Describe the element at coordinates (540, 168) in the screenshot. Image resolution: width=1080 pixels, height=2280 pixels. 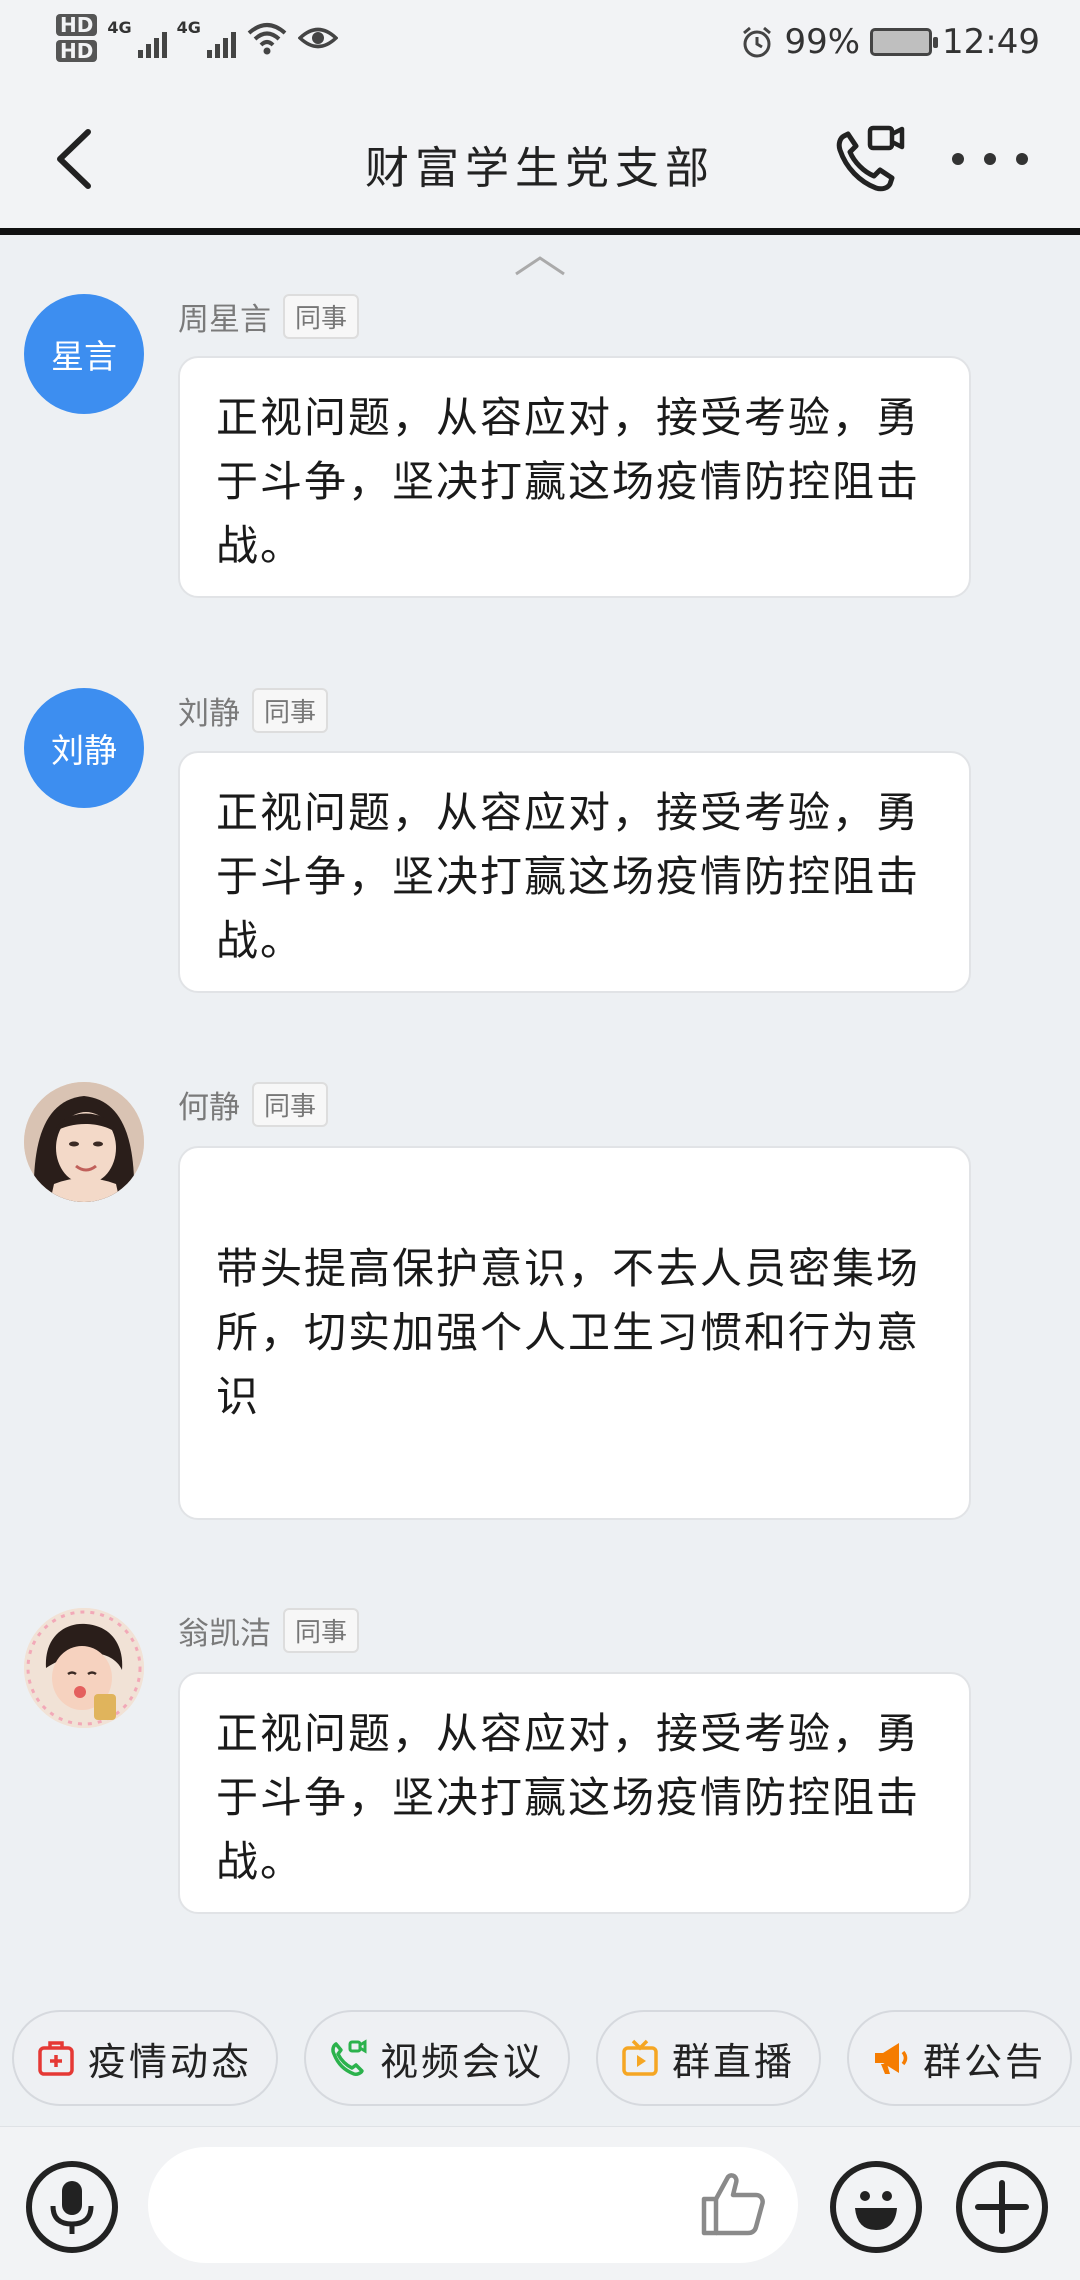
I see `chat-title: 财富学生党支部` at that location.